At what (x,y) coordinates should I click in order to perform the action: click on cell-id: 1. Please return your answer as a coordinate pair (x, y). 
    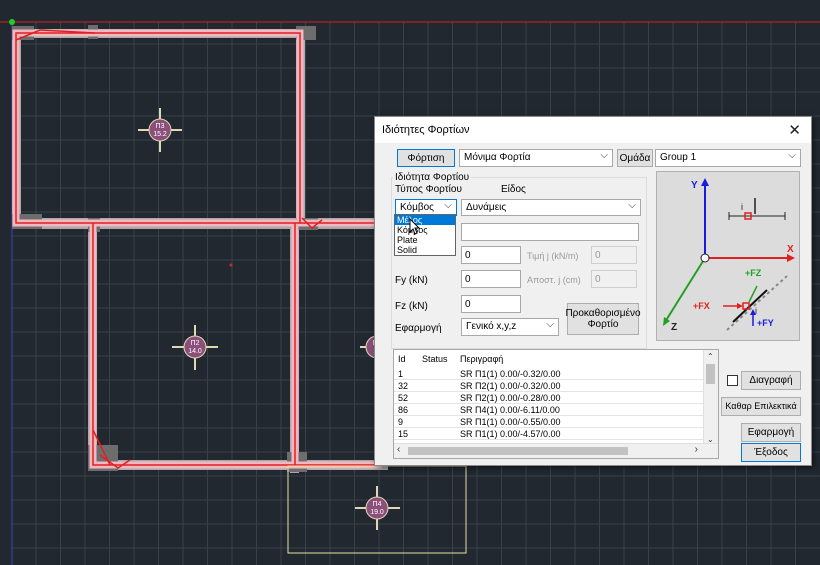
    Looking at the image, I should click on (401, 374).